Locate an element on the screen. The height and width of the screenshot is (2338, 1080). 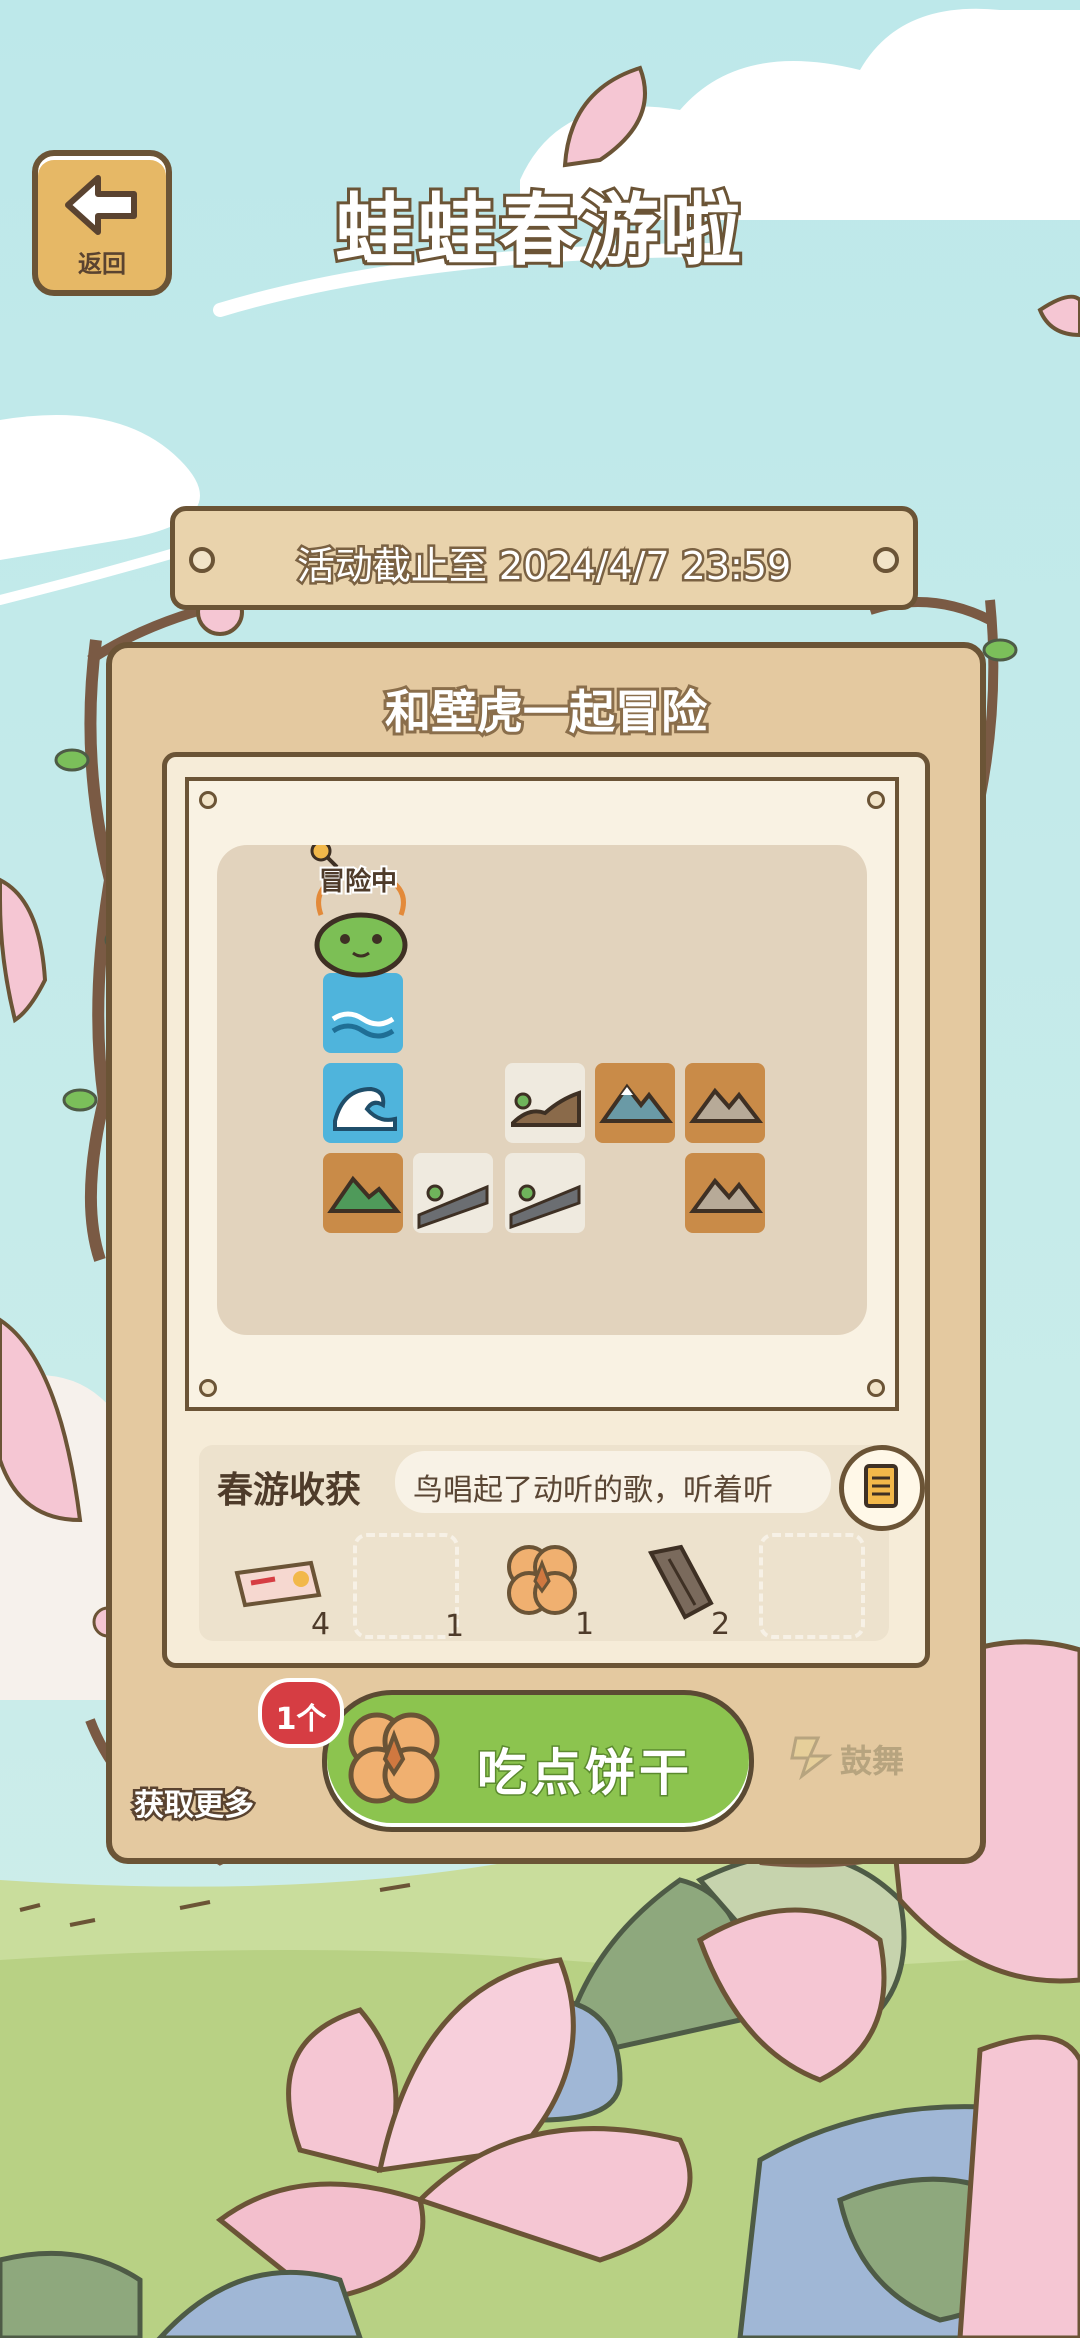
hill-icon is located at coordinates (364, 1194).